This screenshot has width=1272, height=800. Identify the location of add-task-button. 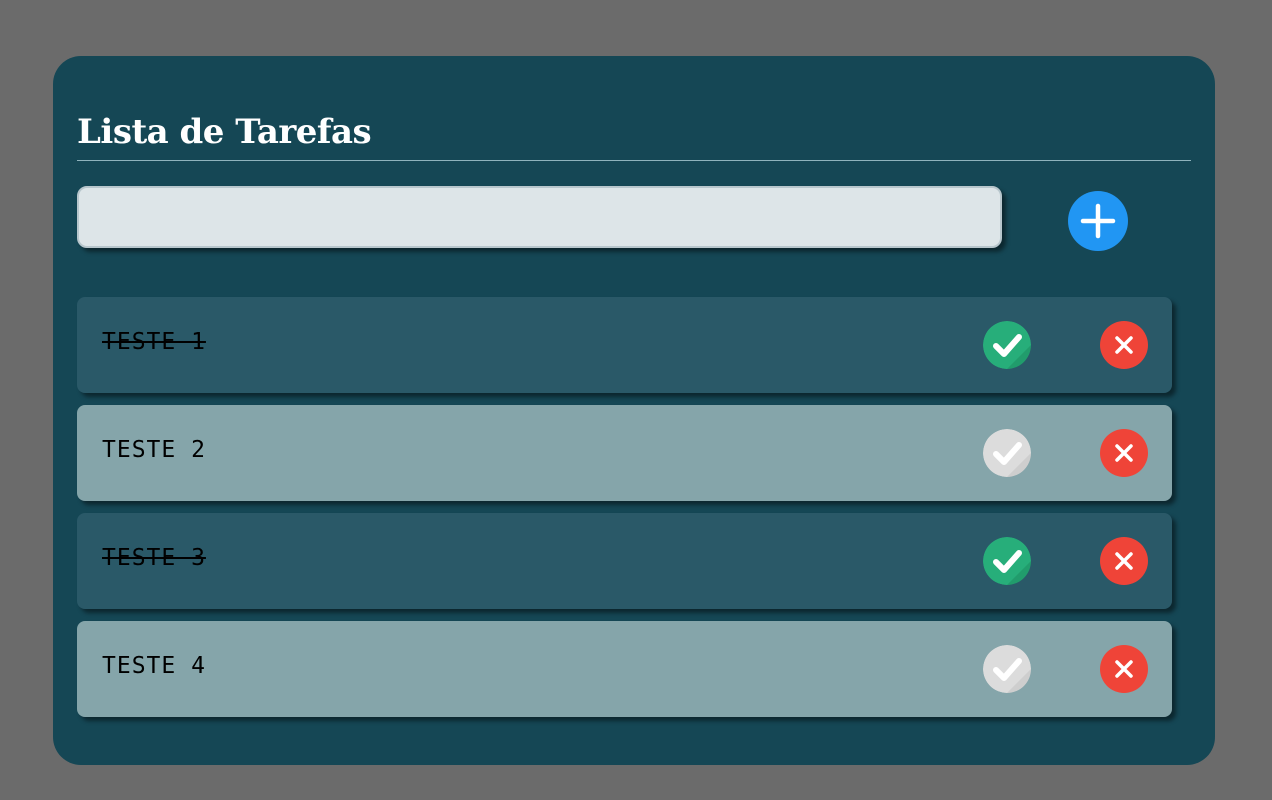
(1098, 221).